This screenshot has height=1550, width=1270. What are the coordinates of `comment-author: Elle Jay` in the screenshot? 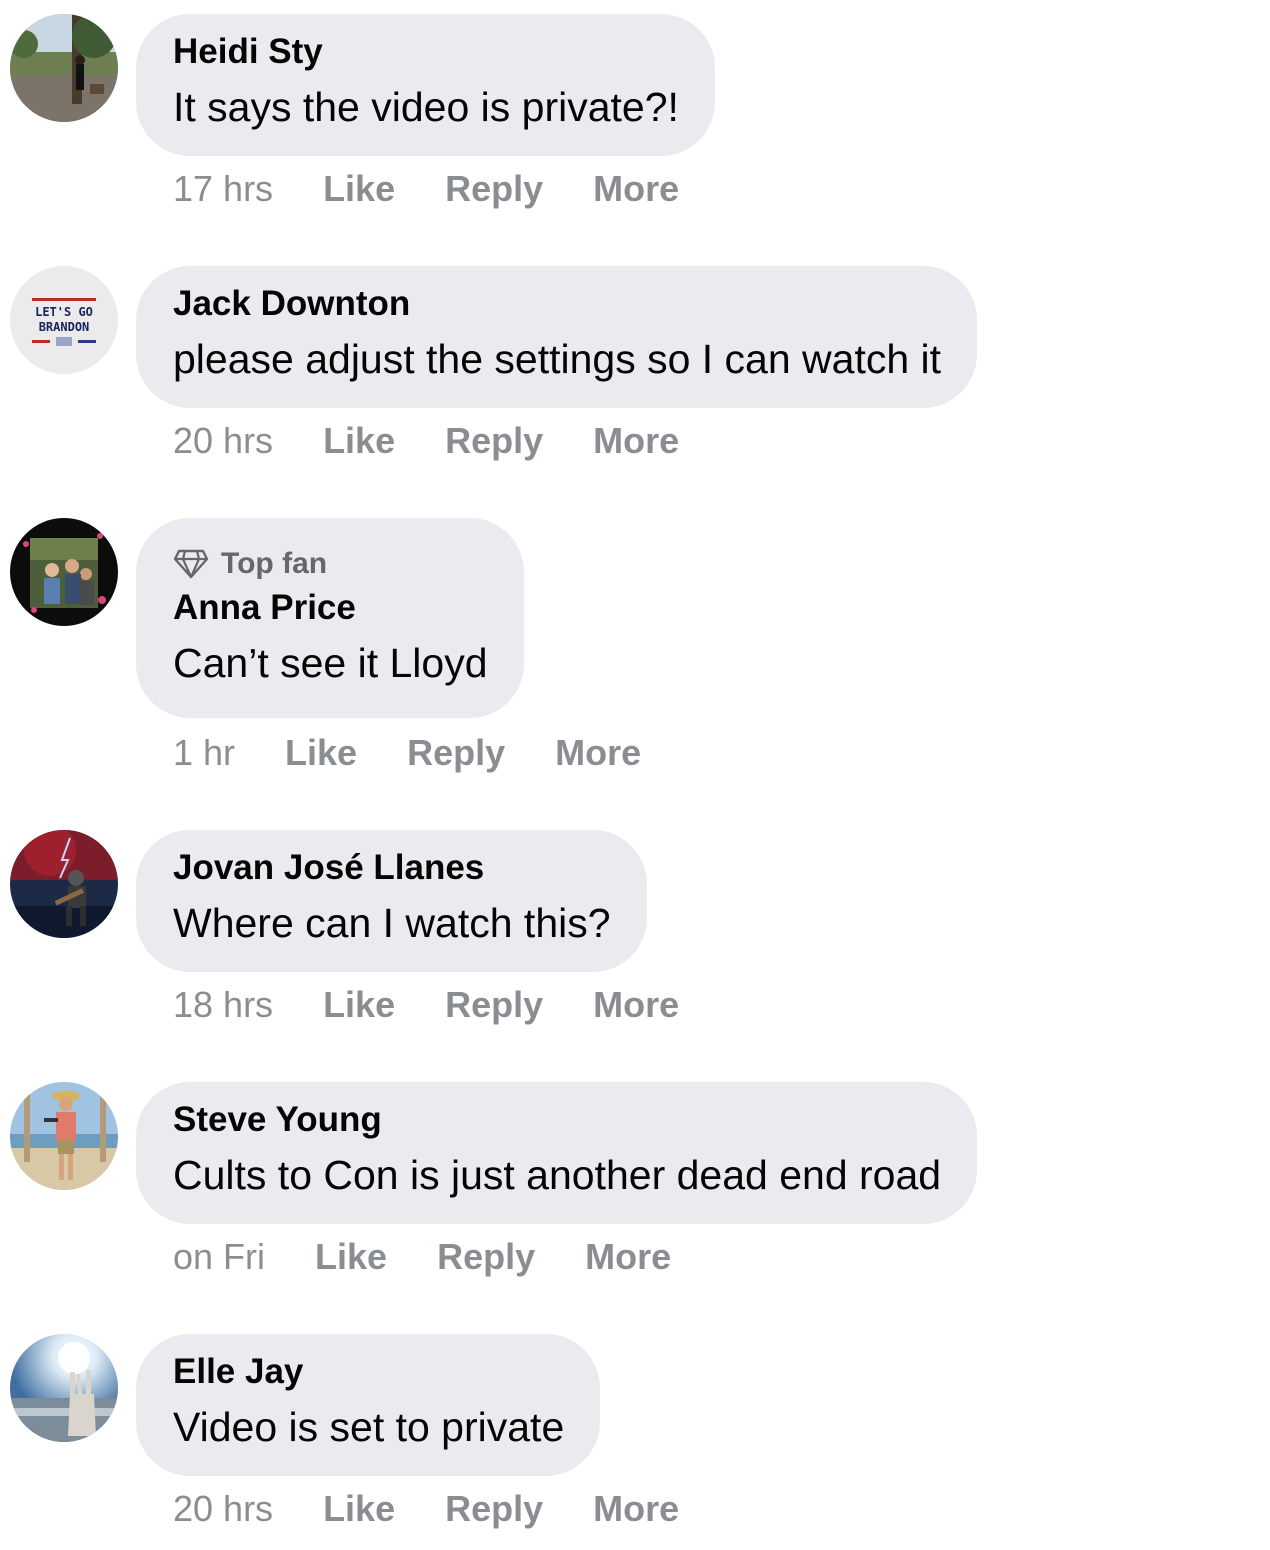 It's located at (368, 1372).